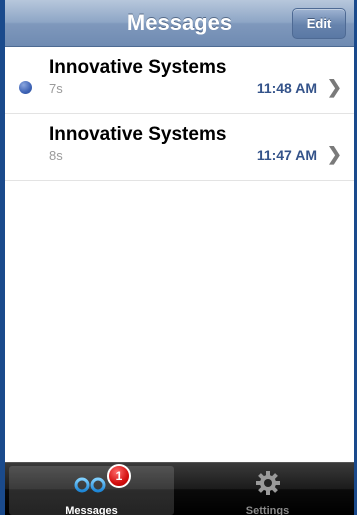 This screenshot has height=515, width=357. I want to click on message-time: 11:47 AM, so click(286, 155).